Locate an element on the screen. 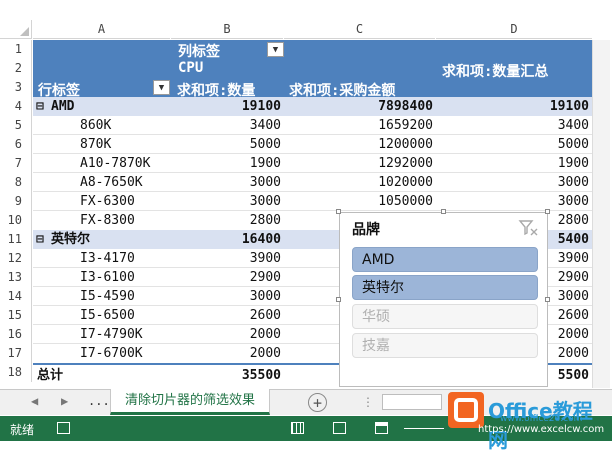 Image resolution: width=612 pixels, height=453 pixels. item-label: I3-6100 is located at coordinates (107, 277).